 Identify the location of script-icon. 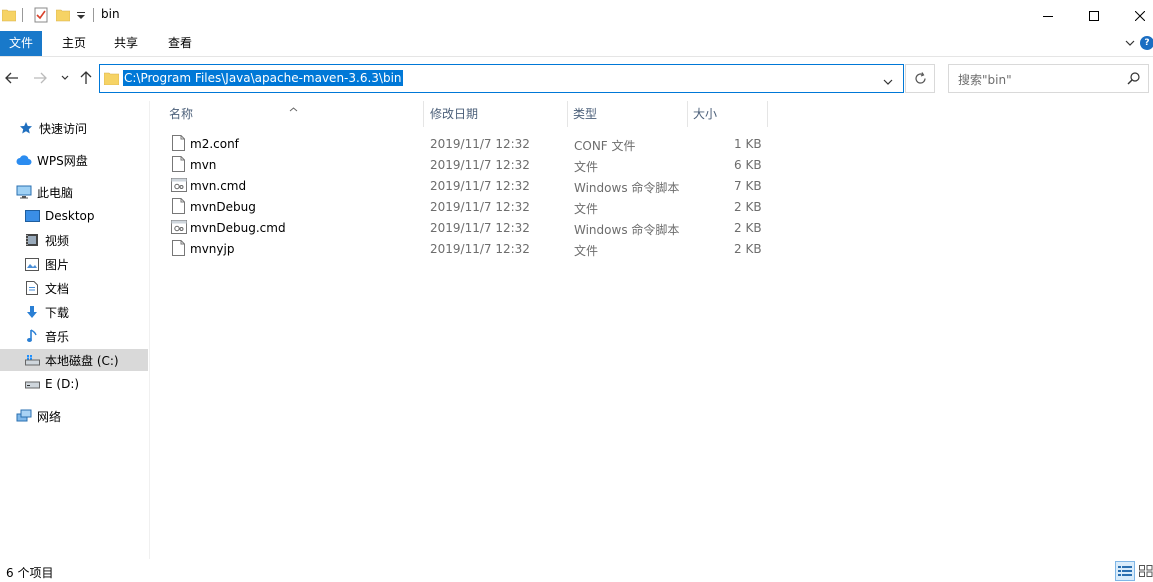
(179, 186).